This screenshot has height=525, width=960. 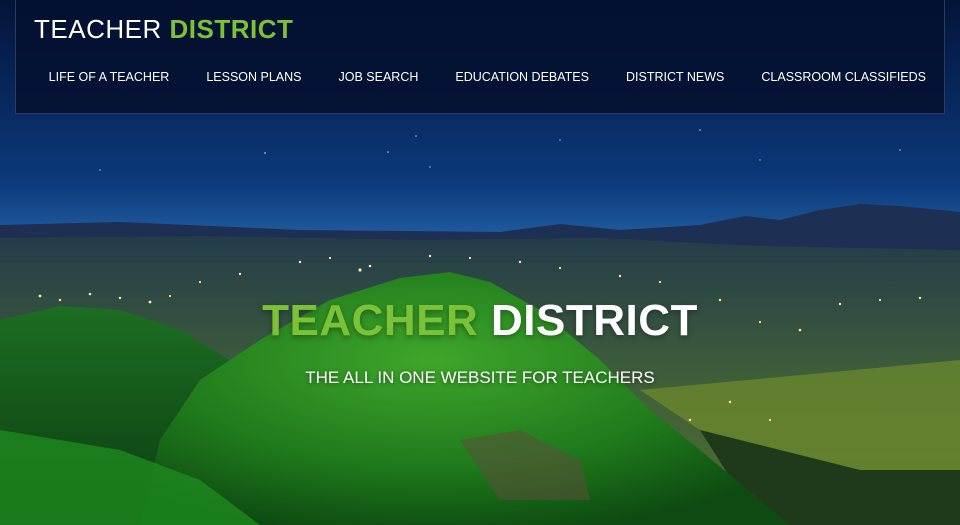 What do you see at coordinates (253, 77) in the screenshot?
I see `nav-lesson-plans: LESSON PLANS` at bounding box center [253, 77].